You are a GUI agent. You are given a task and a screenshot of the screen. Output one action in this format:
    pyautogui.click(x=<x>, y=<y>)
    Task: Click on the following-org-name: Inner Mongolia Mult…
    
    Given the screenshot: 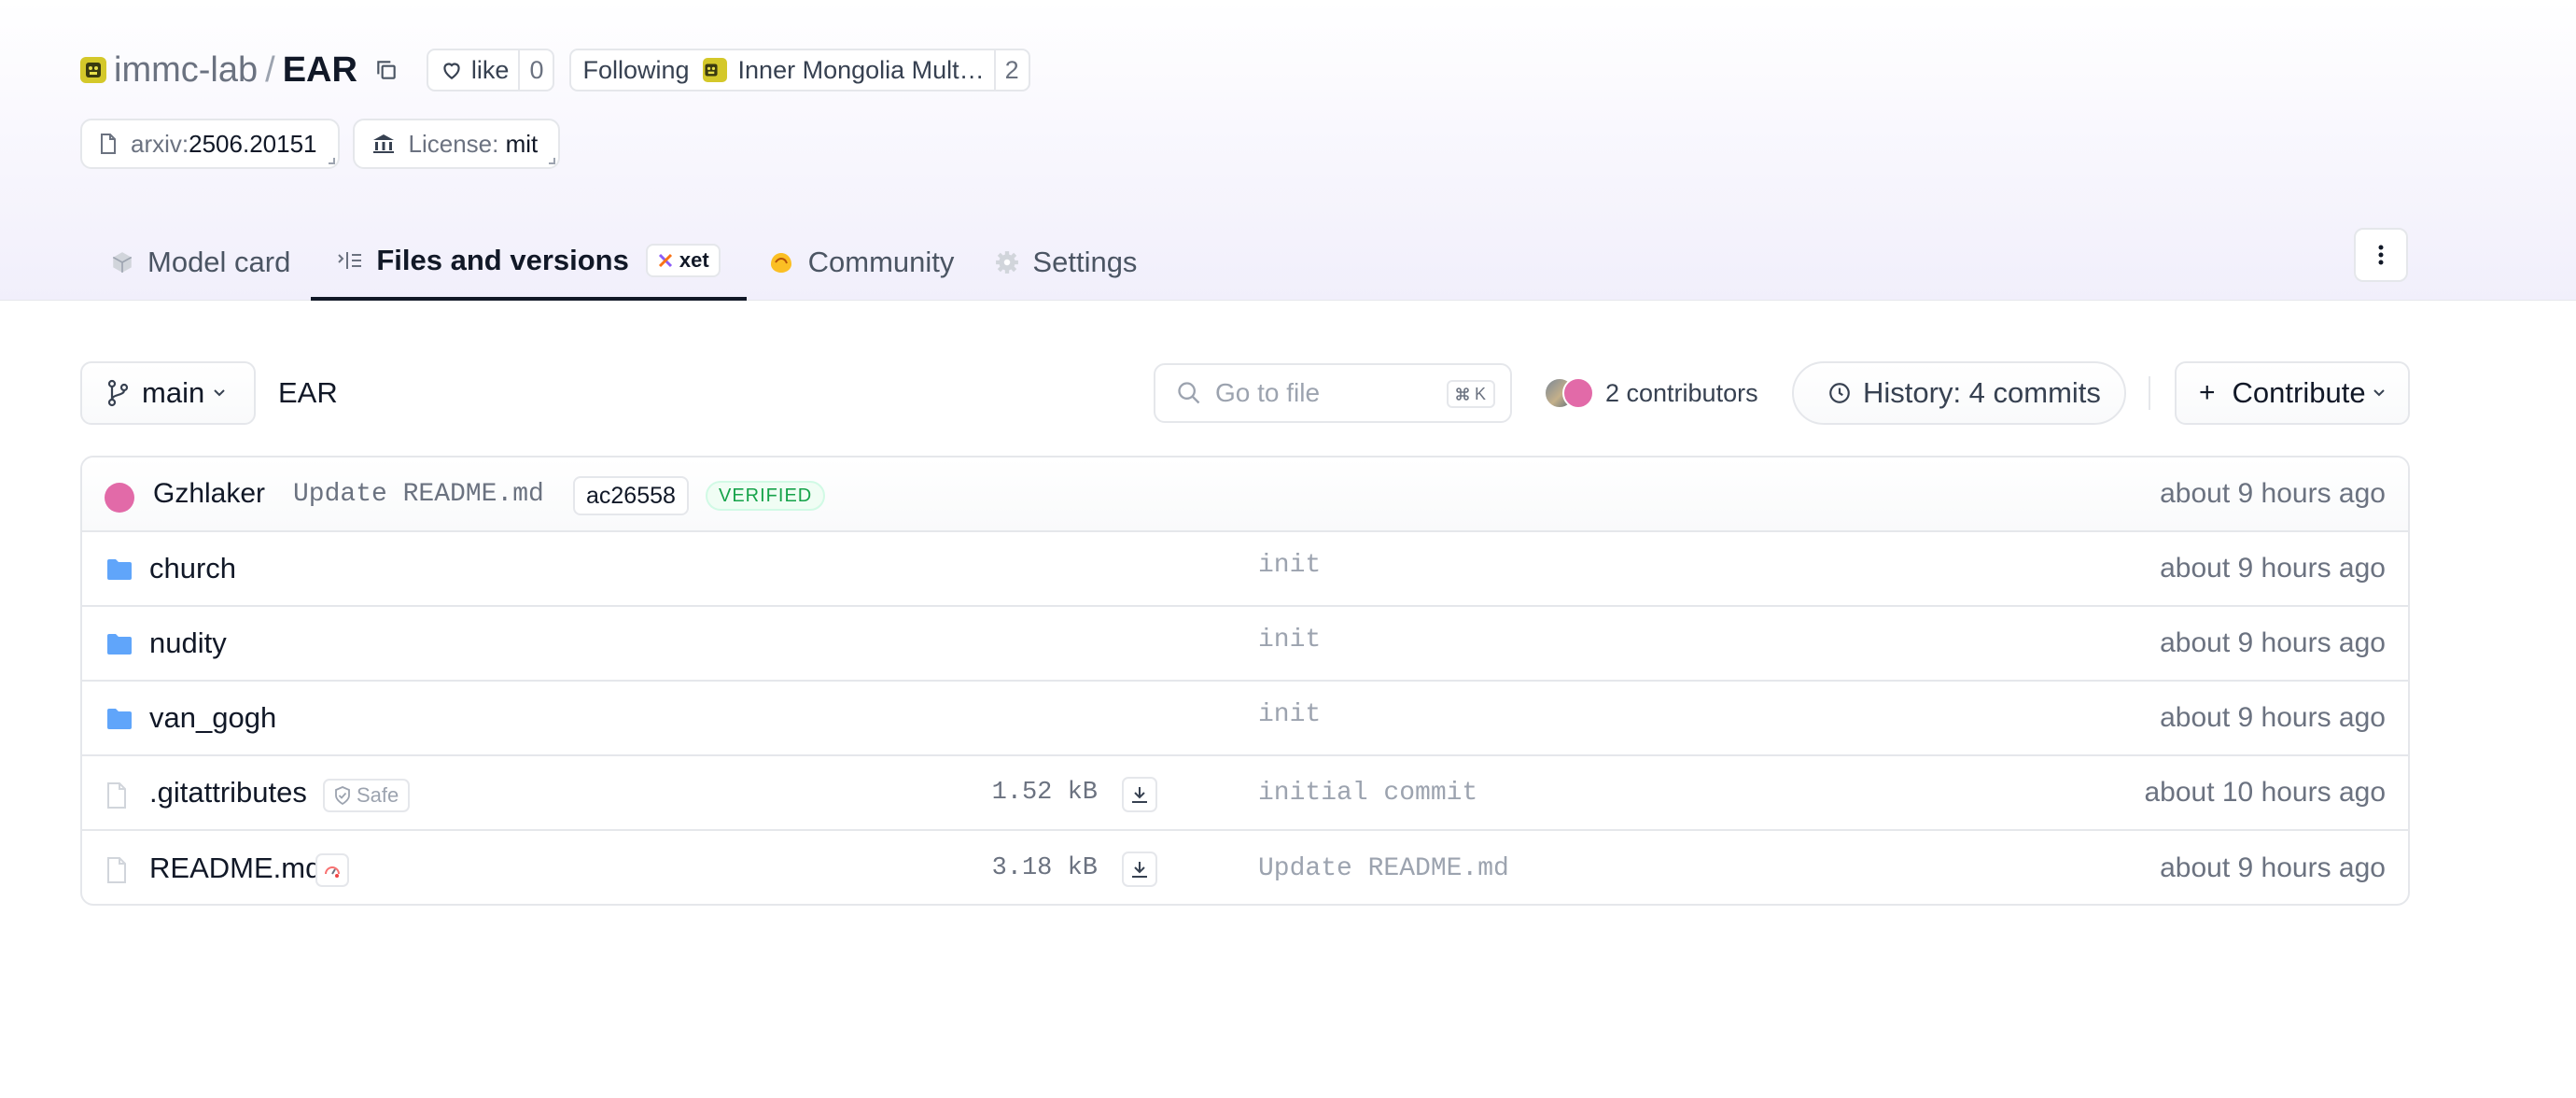 What is the action you would take?
    pyautogui.click(x=861, y=69)
    